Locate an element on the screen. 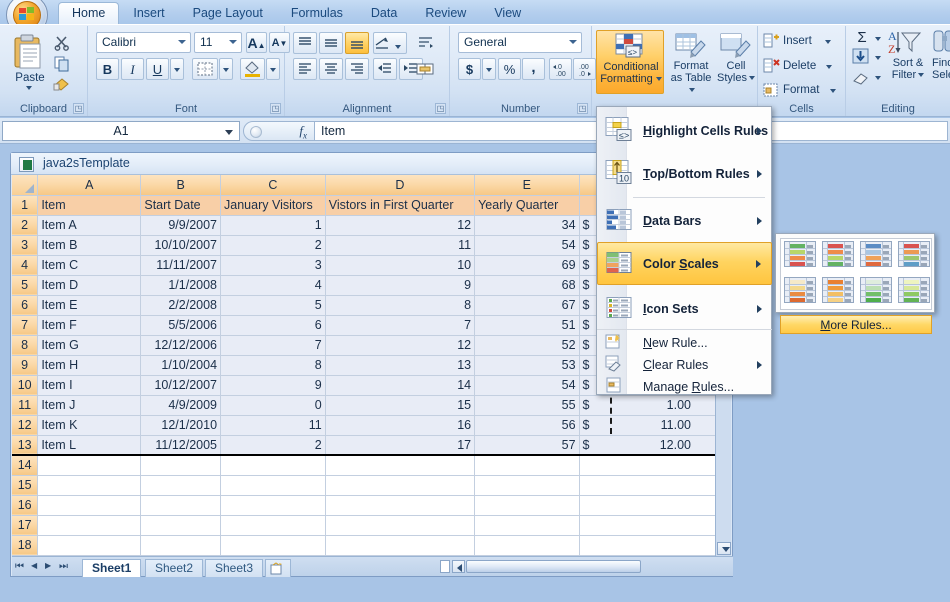 The width and height of the screenshot is (950, 602). delete-chevron-down-icon is located at coordinates (829, 67).